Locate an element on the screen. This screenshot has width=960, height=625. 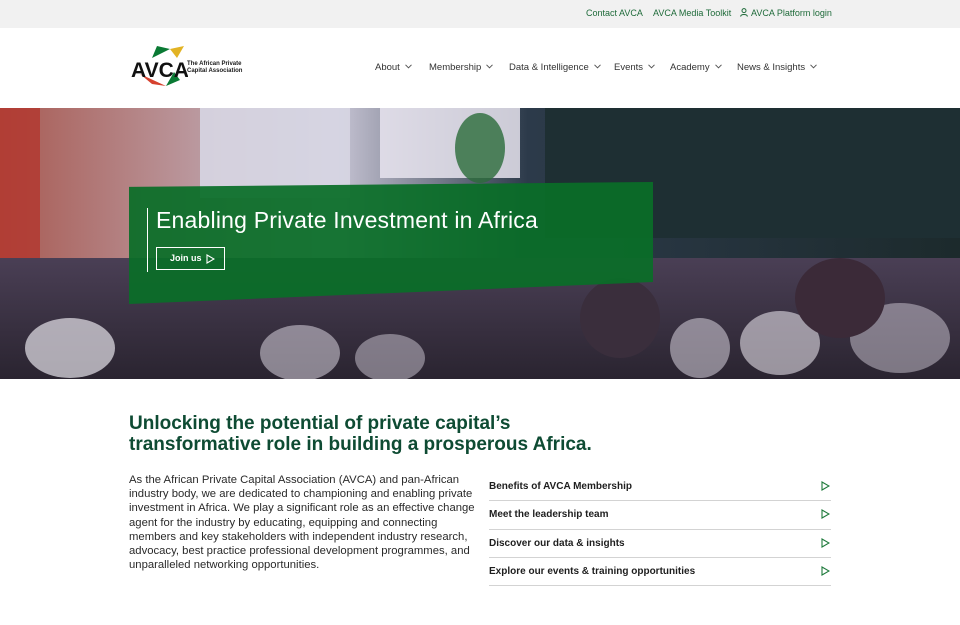
platform-login-label: AVCA Platform login is located at coordinates (791, 13).